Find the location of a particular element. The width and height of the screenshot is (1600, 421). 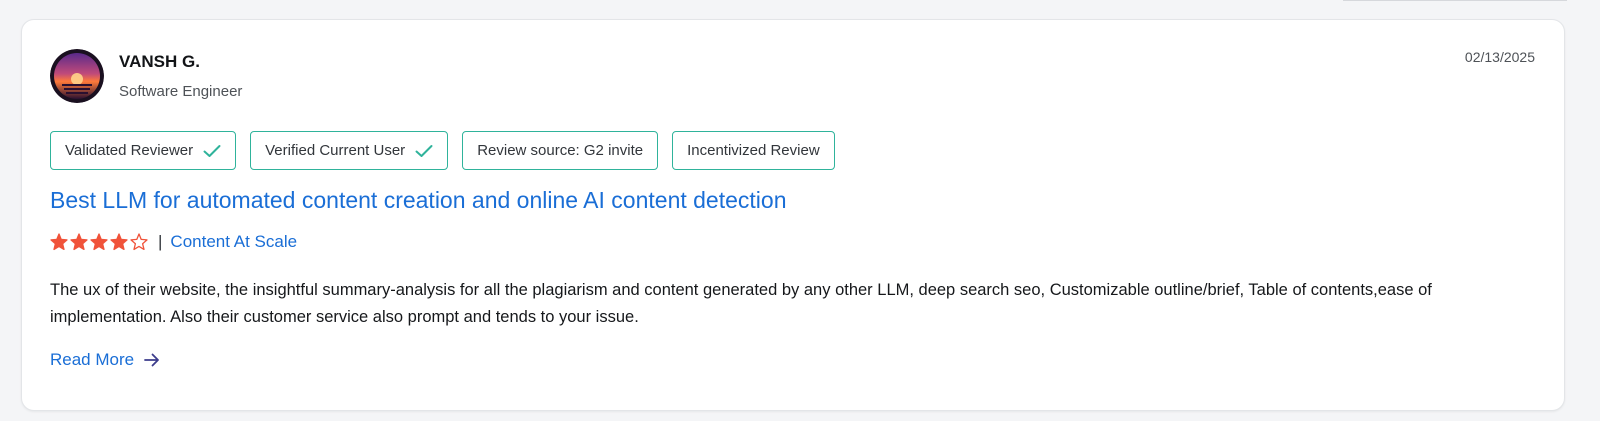

badge-label: Incentivized Review is located at coordinates (753, 150).